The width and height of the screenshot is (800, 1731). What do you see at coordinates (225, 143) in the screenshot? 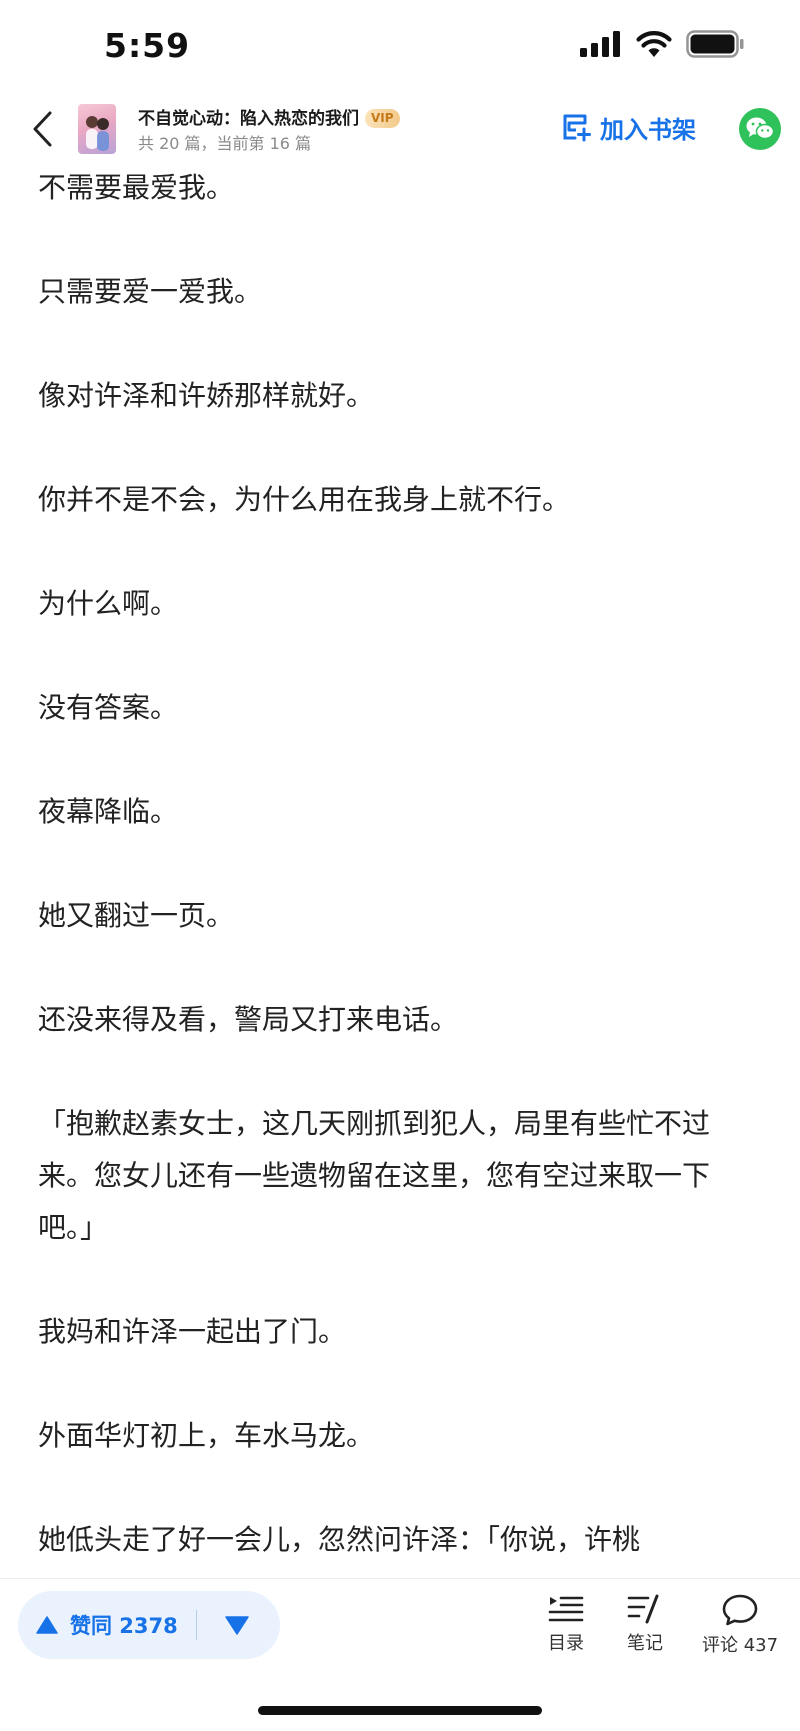
I see `chapter-progress: 共 20 篇，当前第 16 篇` at bounding box center [225, 143].